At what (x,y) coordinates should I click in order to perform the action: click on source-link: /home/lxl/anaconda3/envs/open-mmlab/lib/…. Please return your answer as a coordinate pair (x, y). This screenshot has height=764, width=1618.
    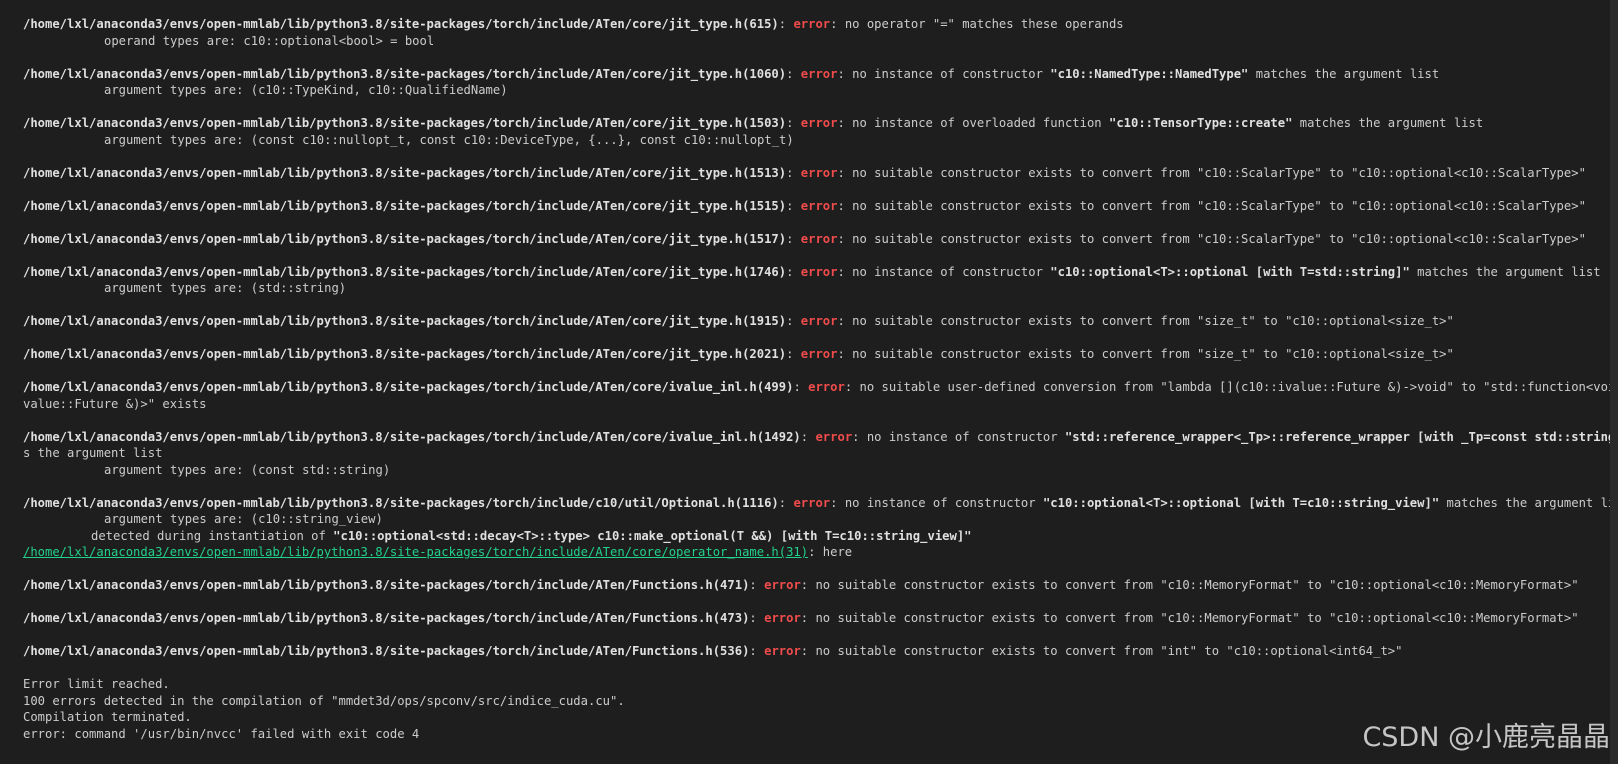
    Looking at the image, I should click on (415, 552).